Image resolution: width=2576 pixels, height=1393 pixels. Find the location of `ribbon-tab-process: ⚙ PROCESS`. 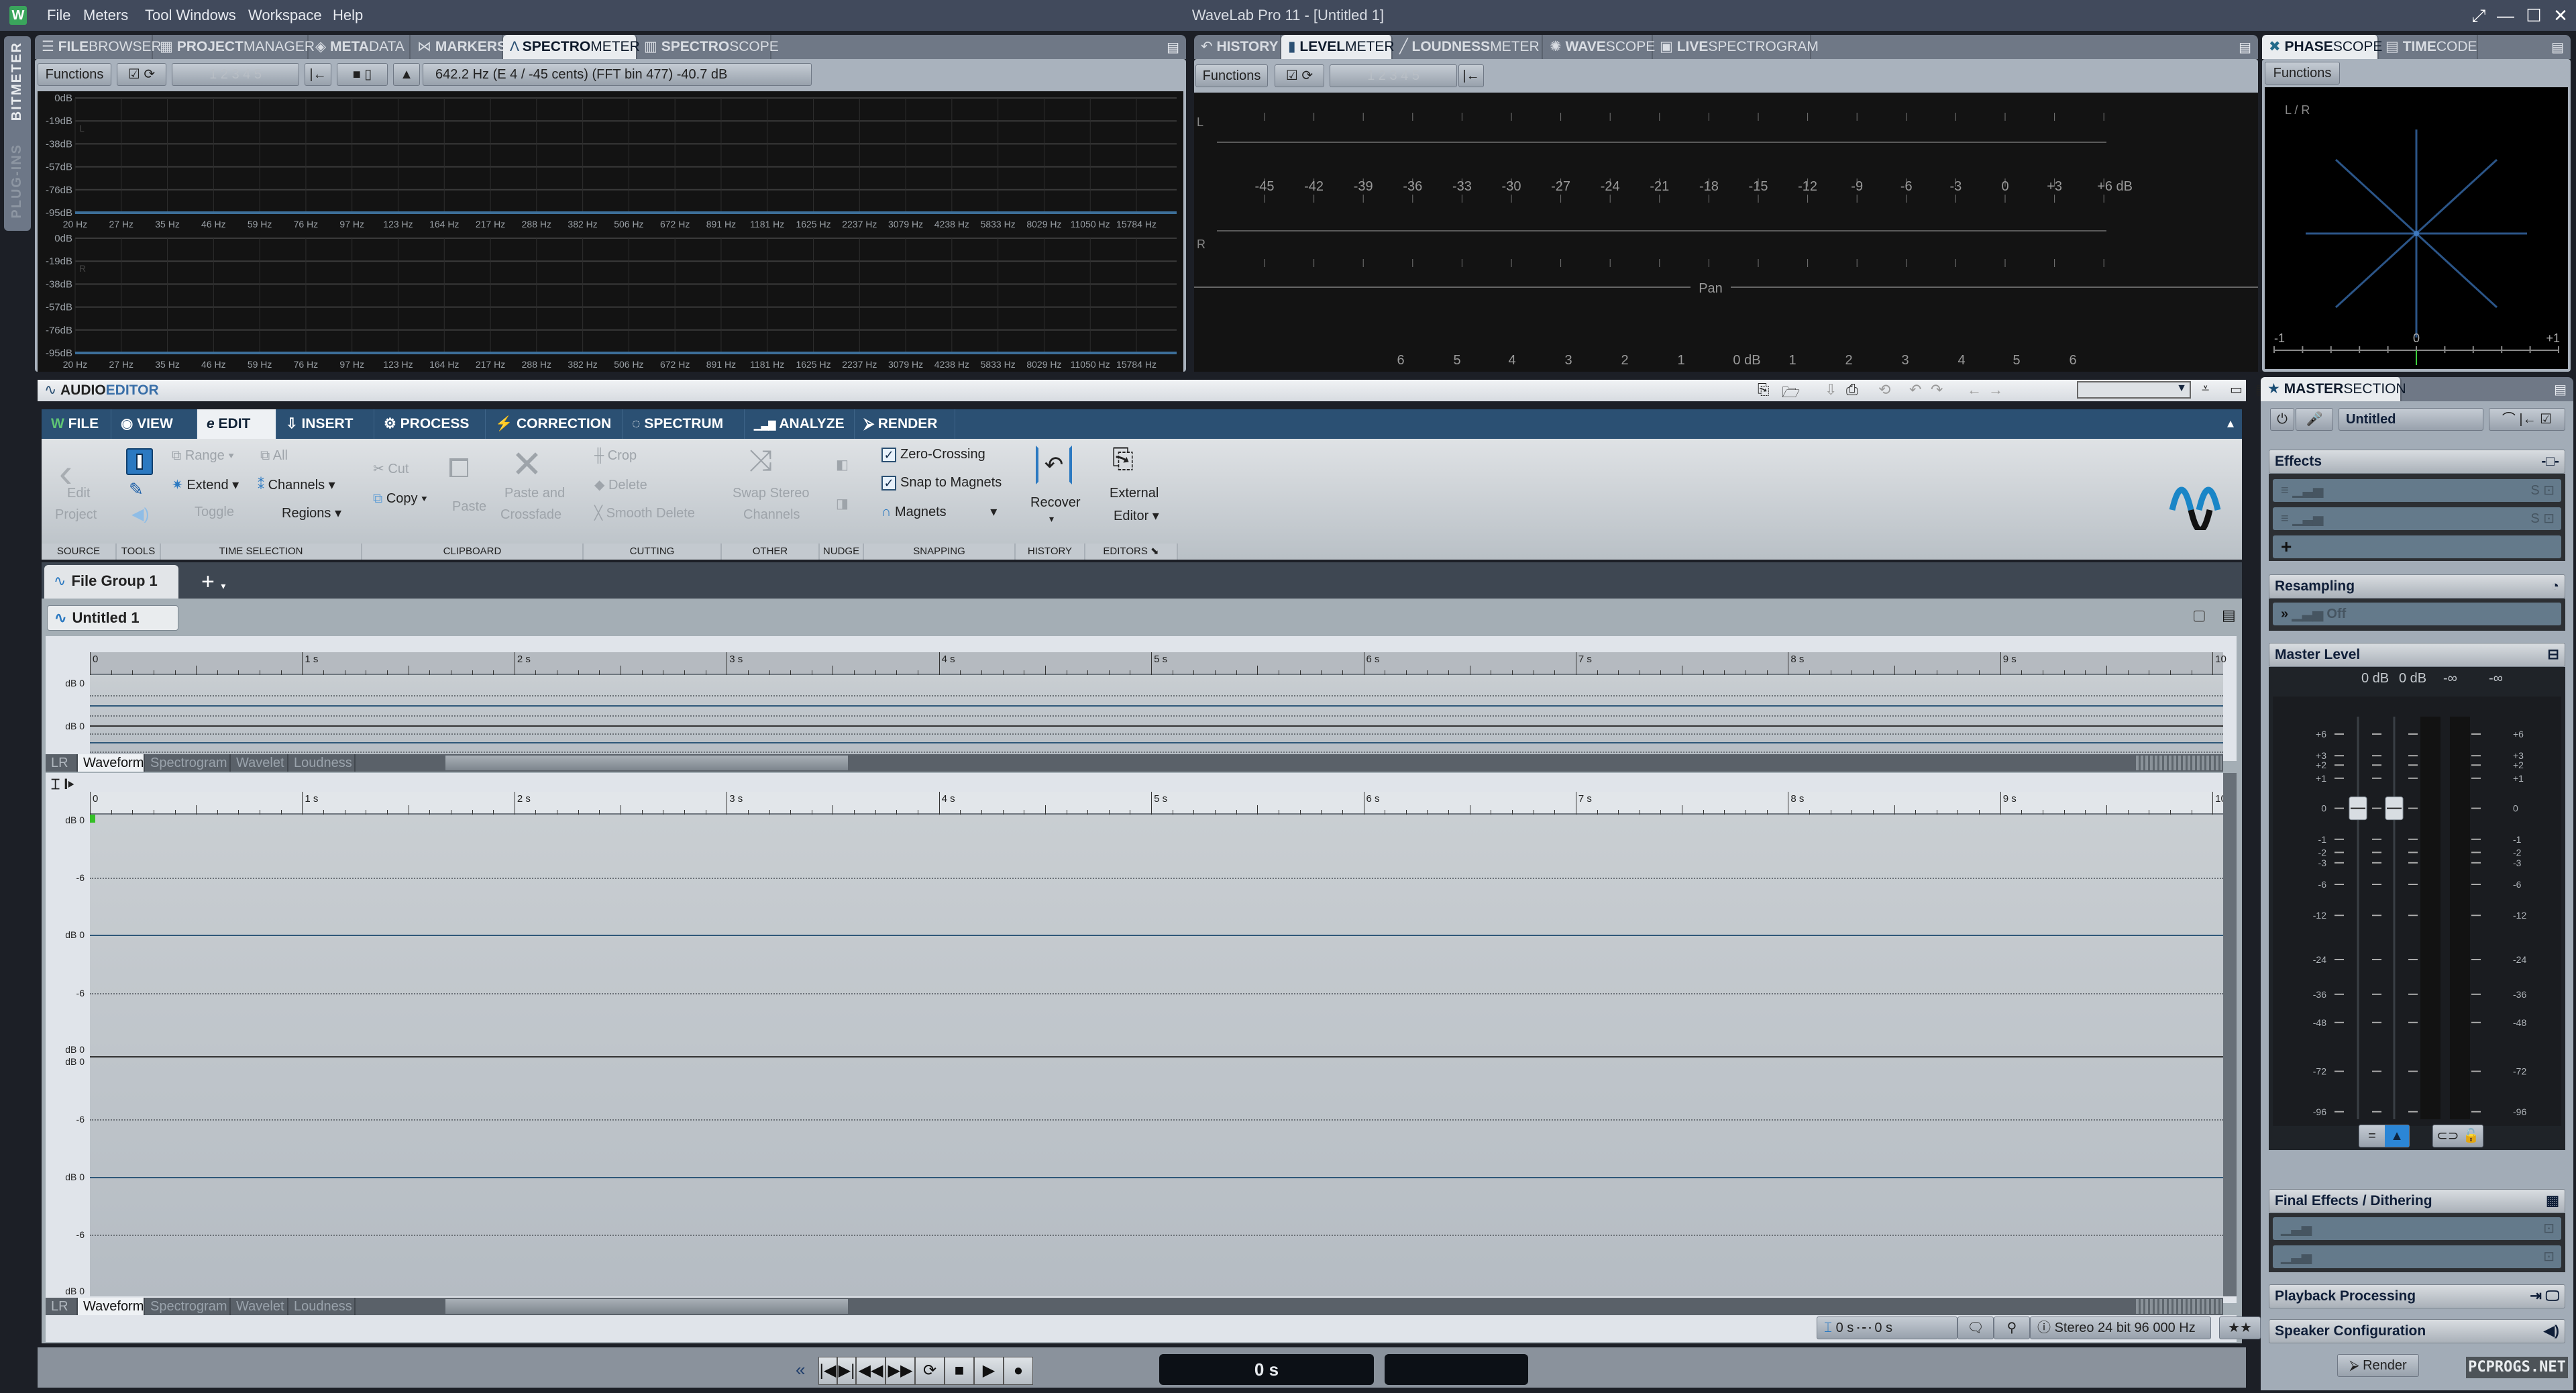

ribbon-tab-process: ⚙ PROCESS is located at coordinates (430, 424).